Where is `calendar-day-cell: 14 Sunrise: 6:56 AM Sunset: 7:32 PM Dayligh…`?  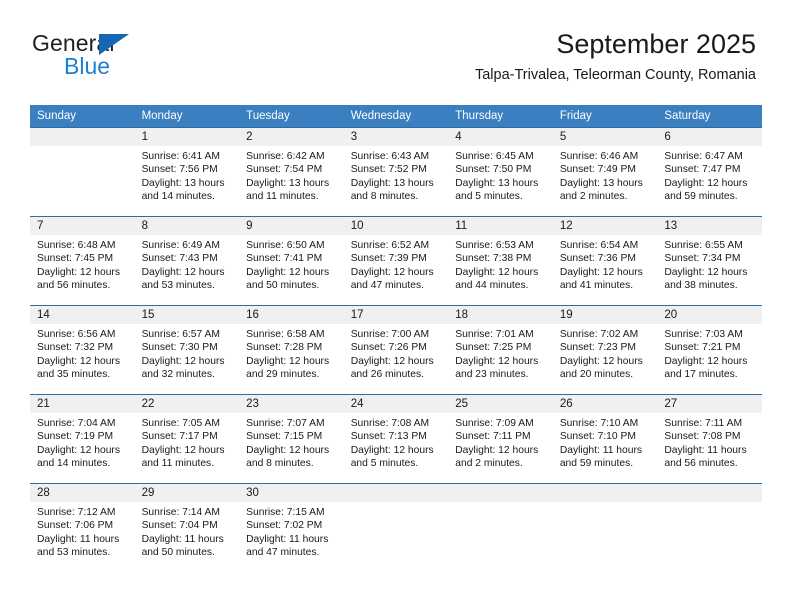
calendar-day-cell: 14 Sunrise: 6:56 AM Sunset: 7:32 PM Dayligh… is located at coordinates (82, 350).